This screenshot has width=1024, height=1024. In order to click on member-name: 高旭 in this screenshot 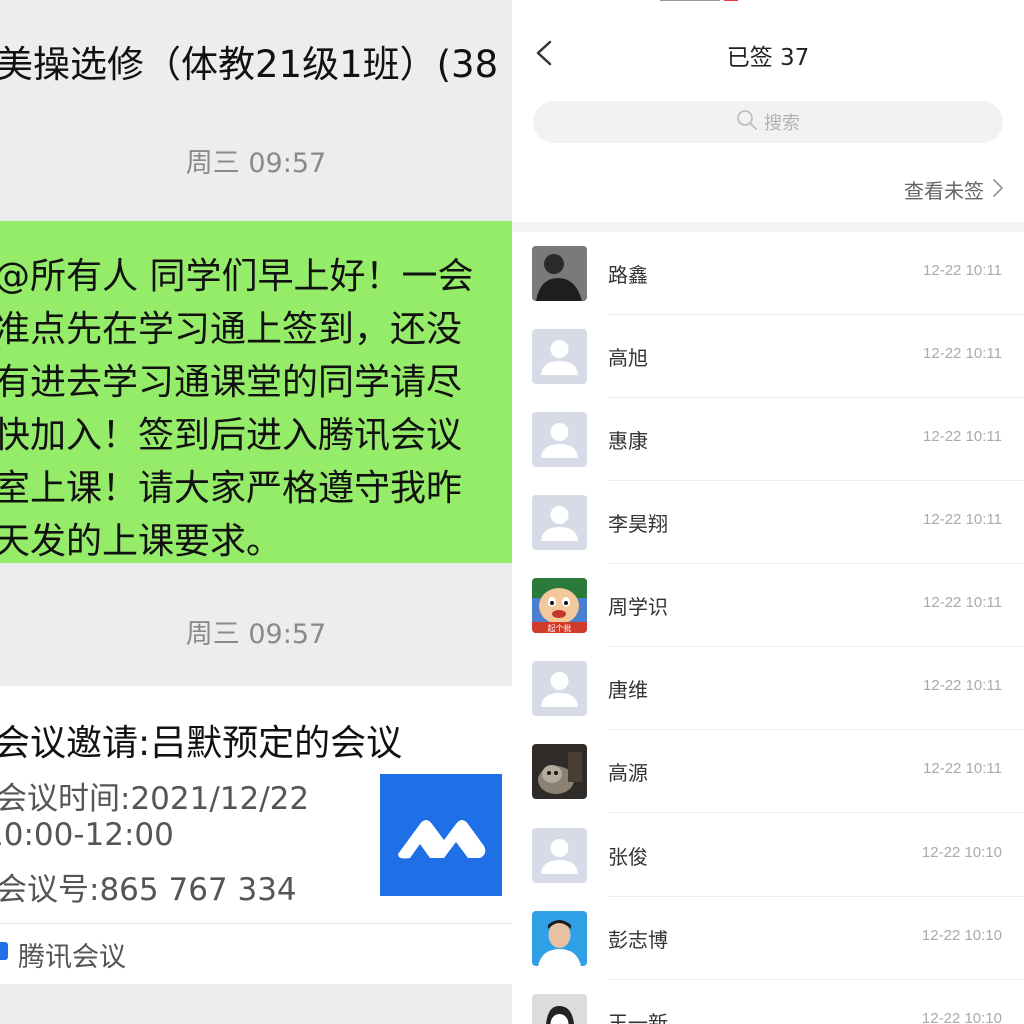, I will do `click(628, 358)`.